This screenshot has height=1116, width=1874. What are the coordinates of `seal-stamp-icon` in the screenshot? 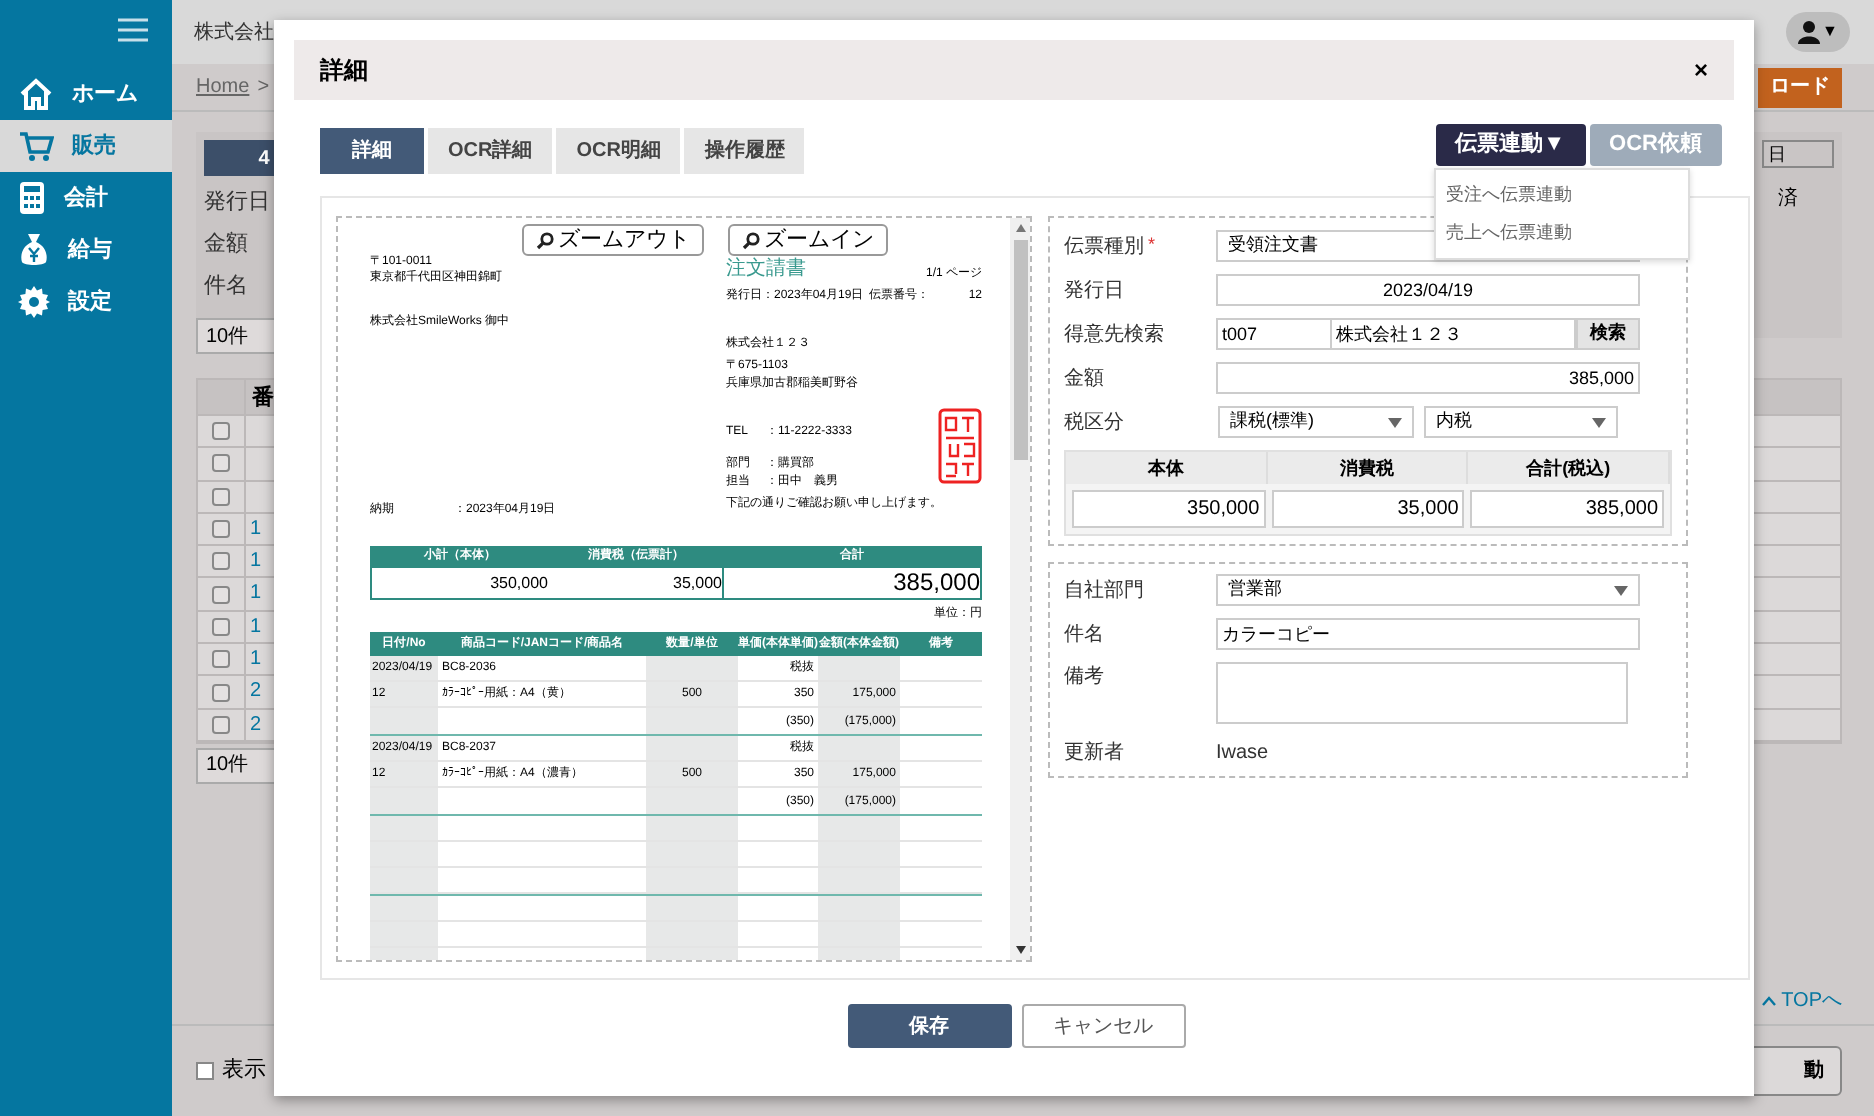 It's located at (960, 446).